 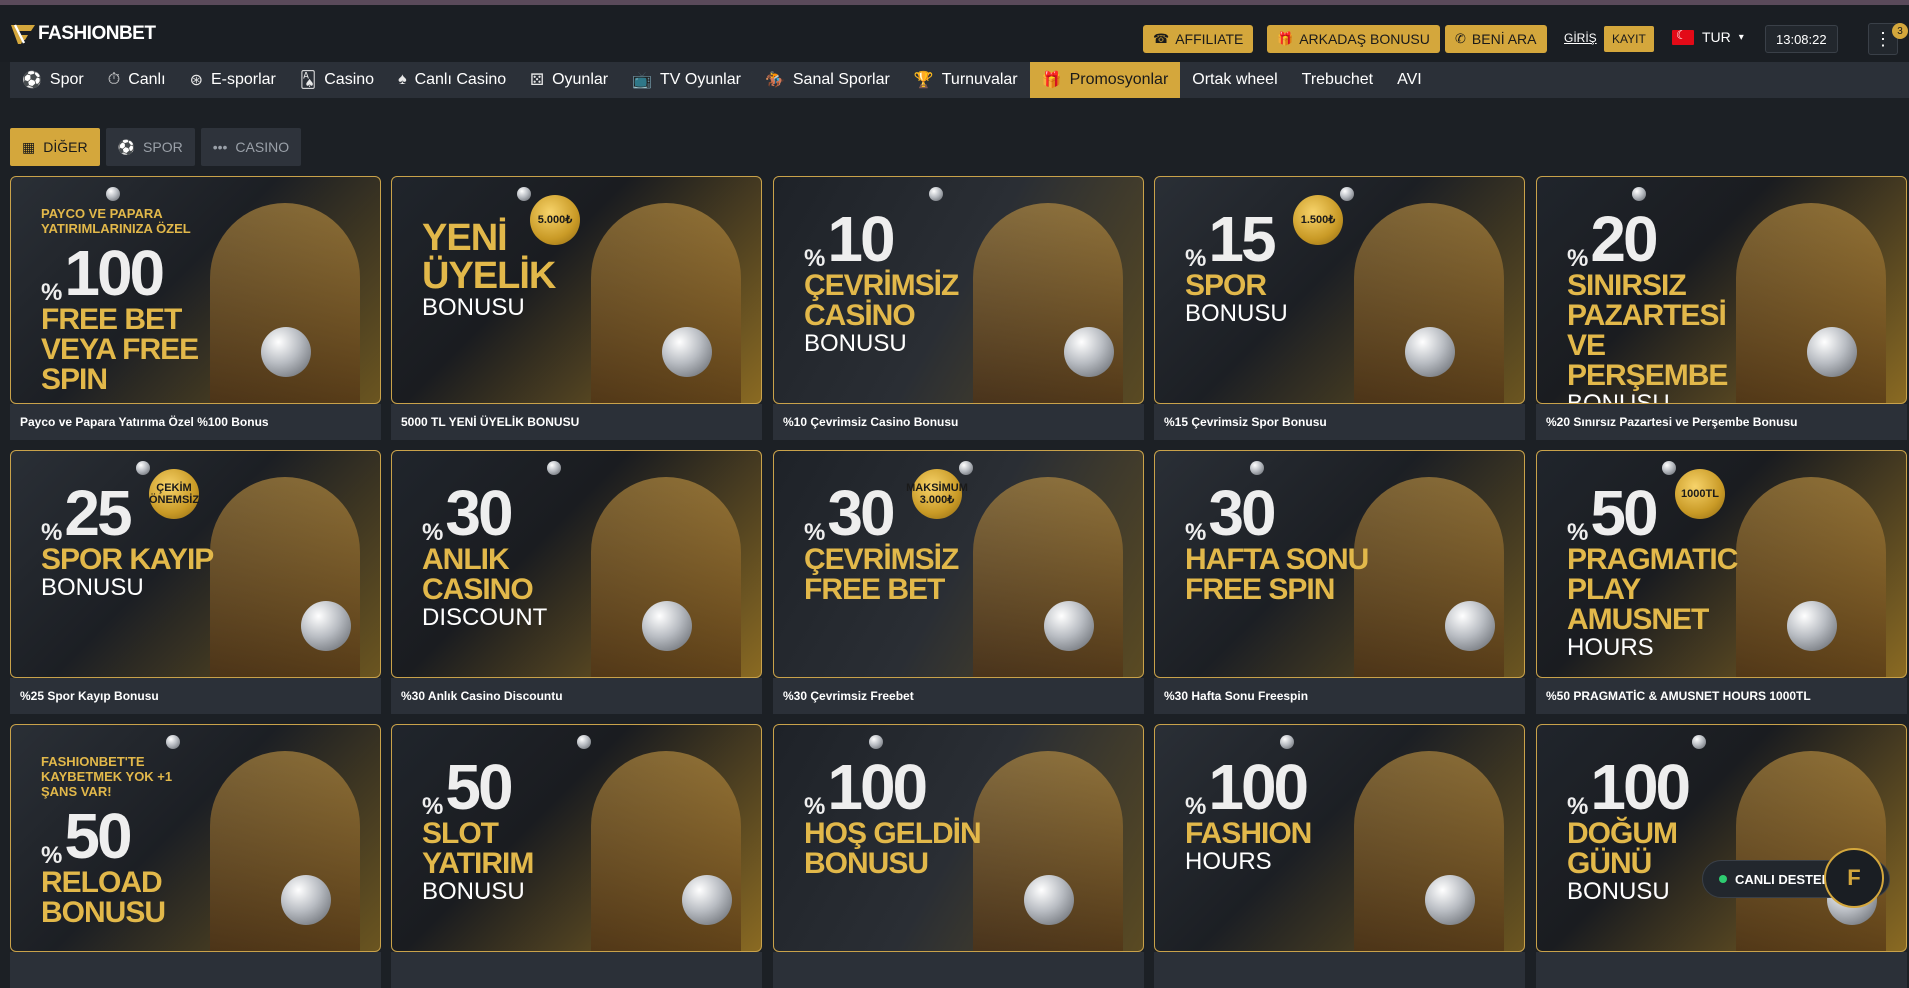 I want to click on promotion-title: %50 PRAGMATİC & AMUSNET HOURS 1000TL, so click(x=1721, y=696).